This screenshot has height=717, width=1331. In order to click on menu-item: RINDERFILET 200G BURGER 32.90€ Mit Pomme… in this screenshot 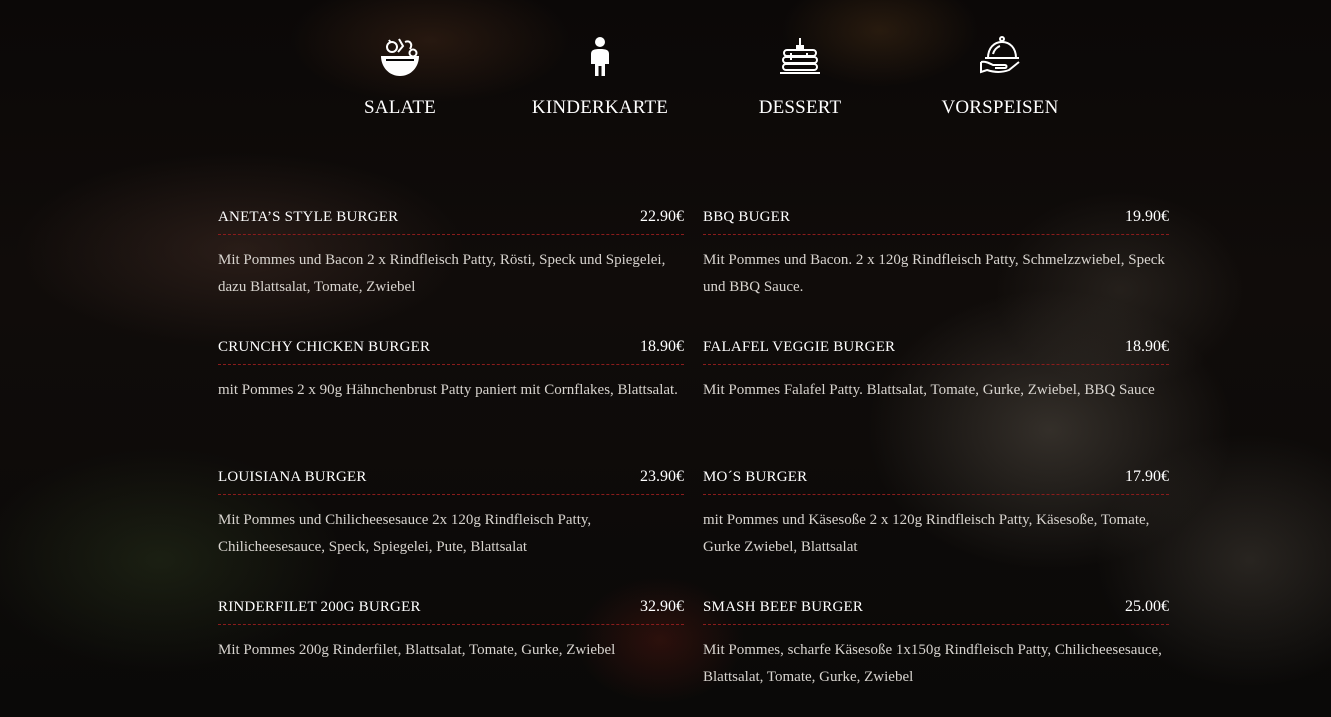, I will do `click(451, 657)`.